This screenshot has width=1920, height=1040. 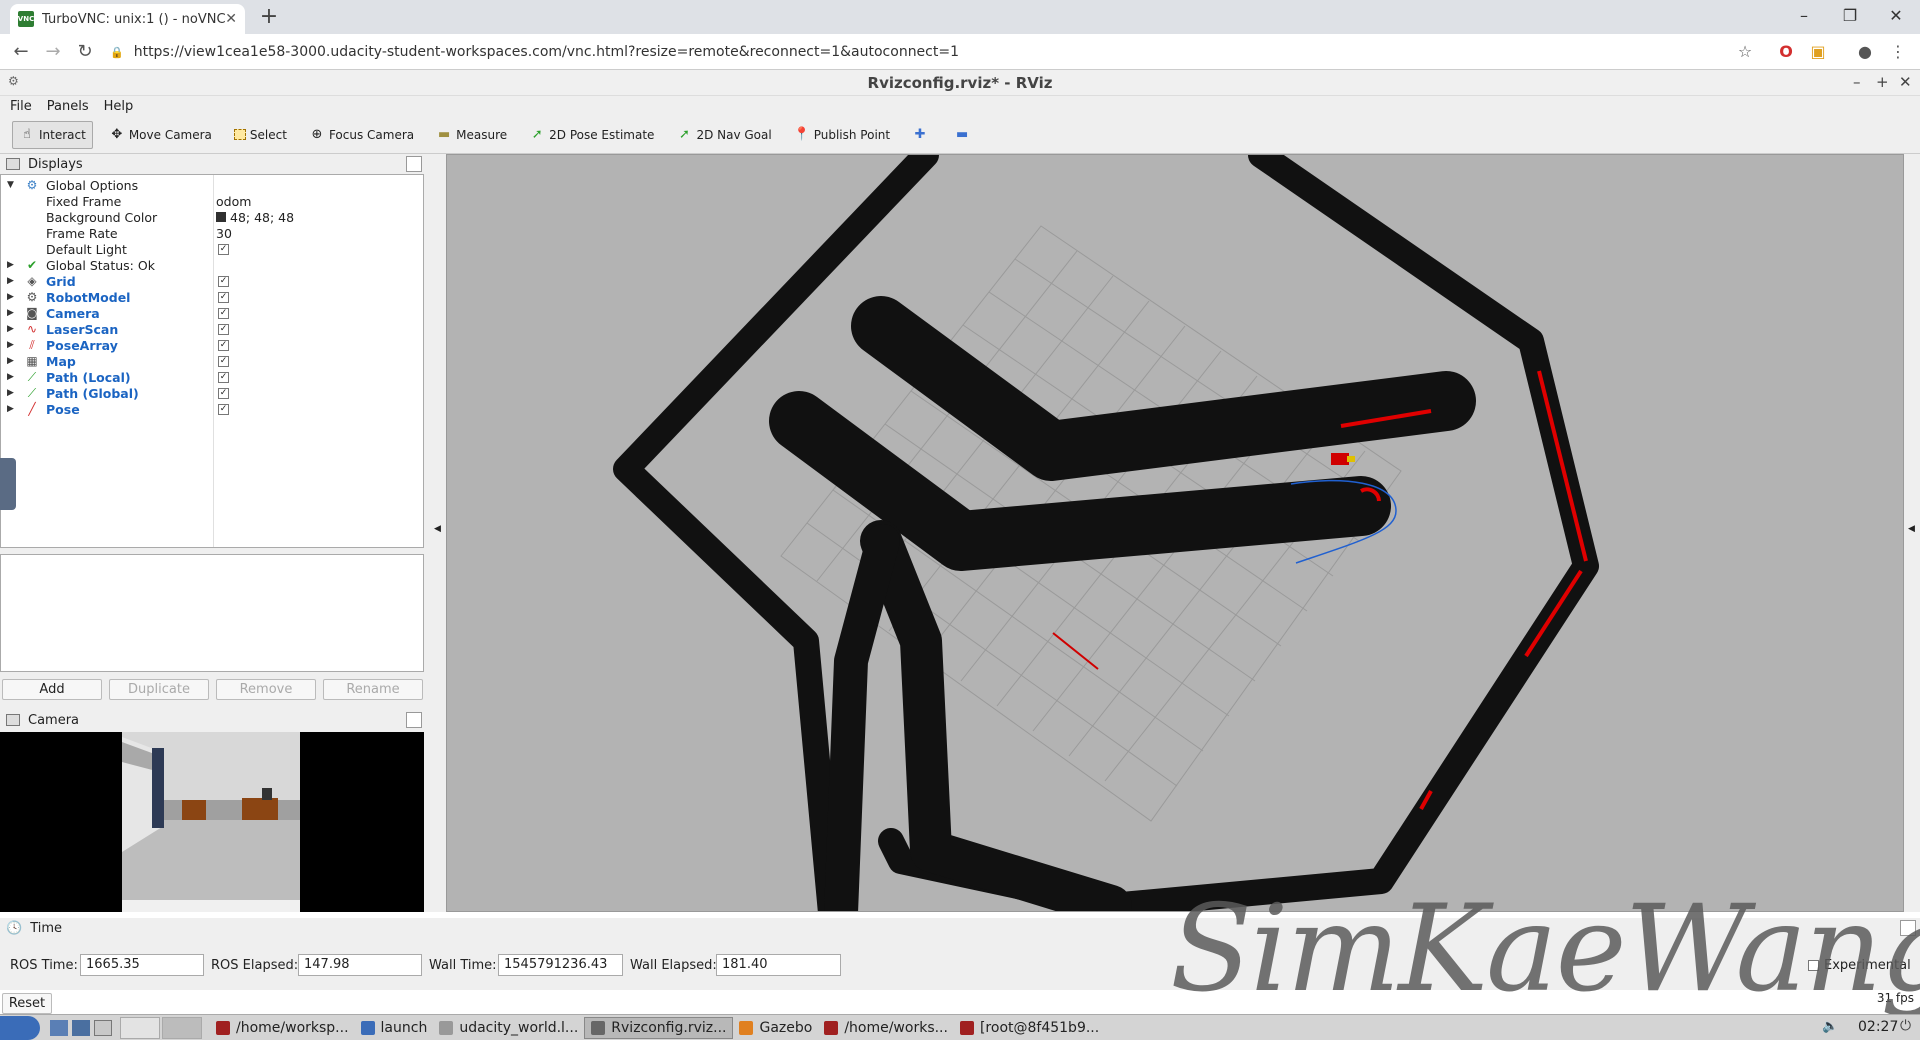 What do you see at coordinates (437, 529) in the screenshot?
I see `collapse-left-icon: ◀` at bounding box center [437, 529].